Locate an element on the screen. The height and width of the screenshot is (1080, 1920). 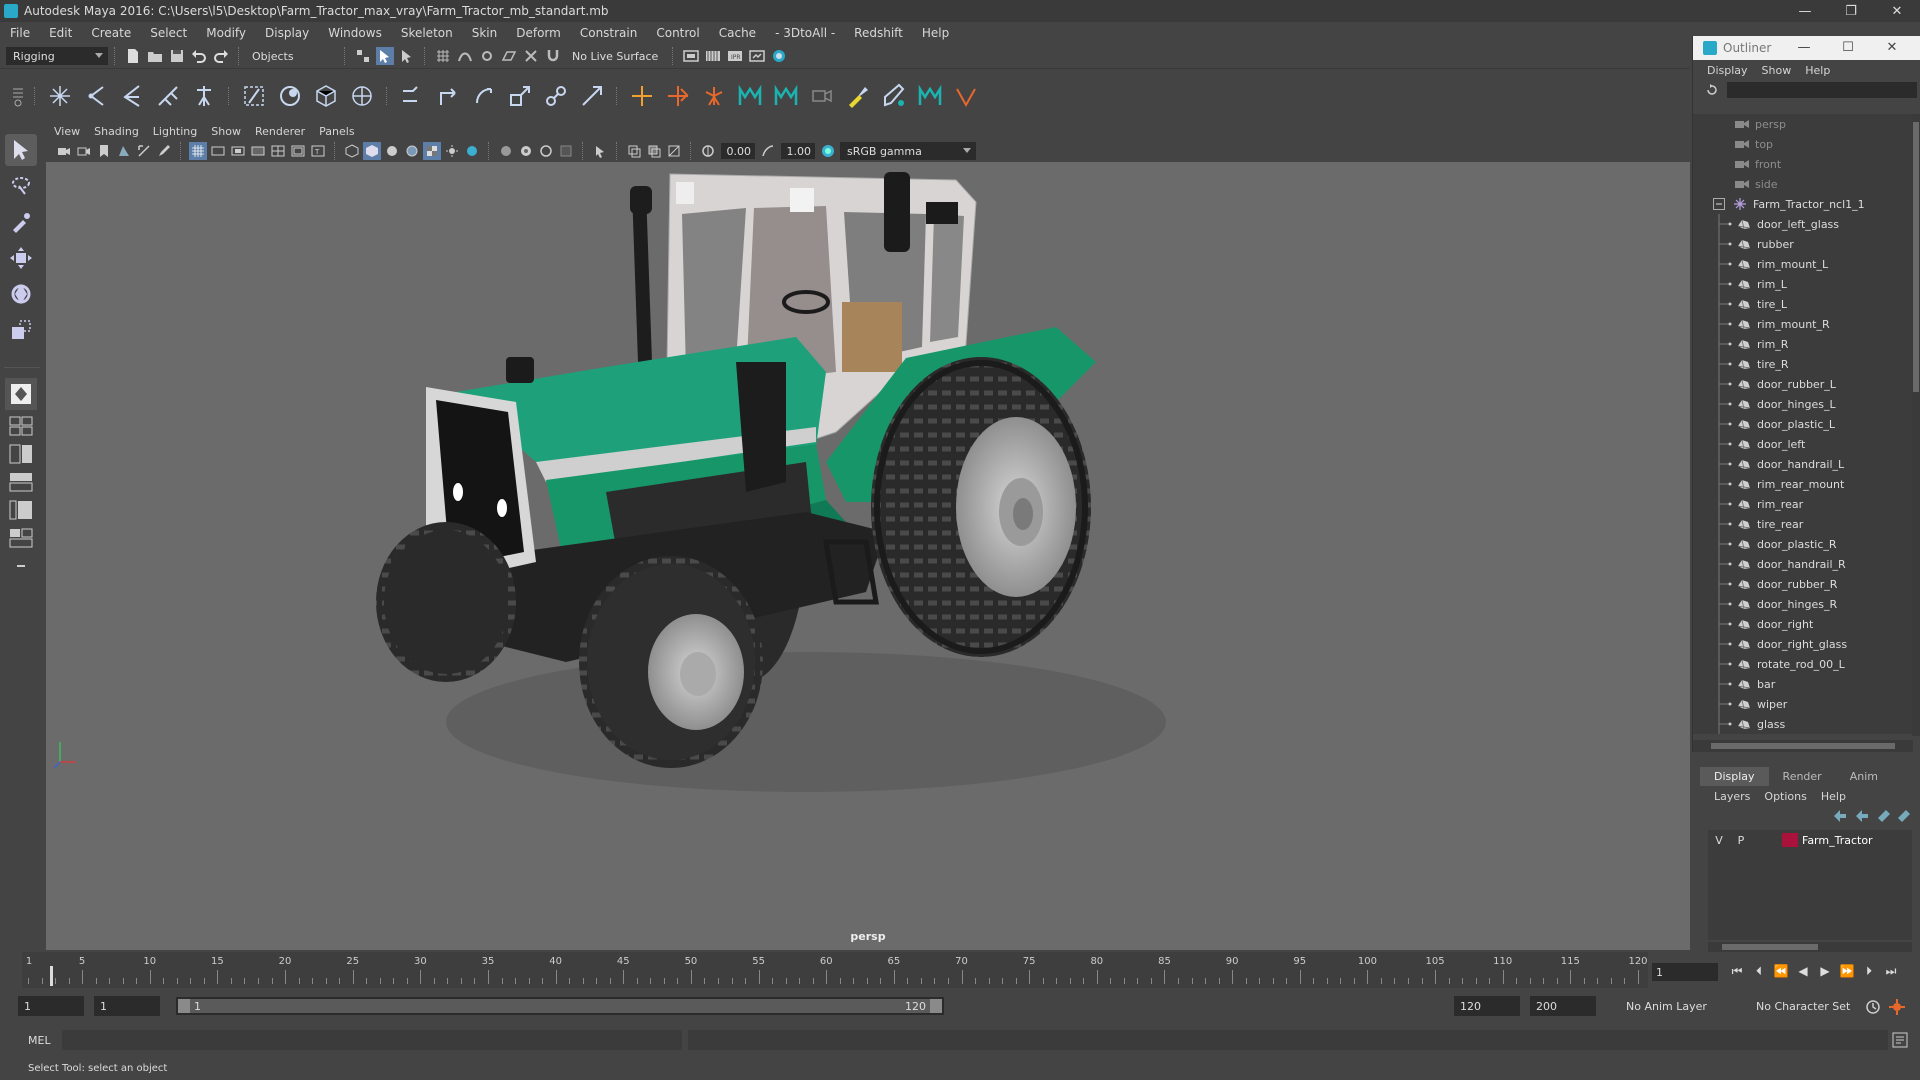
live-surface-label: No Live Surface is located at coordinates (615, 56).